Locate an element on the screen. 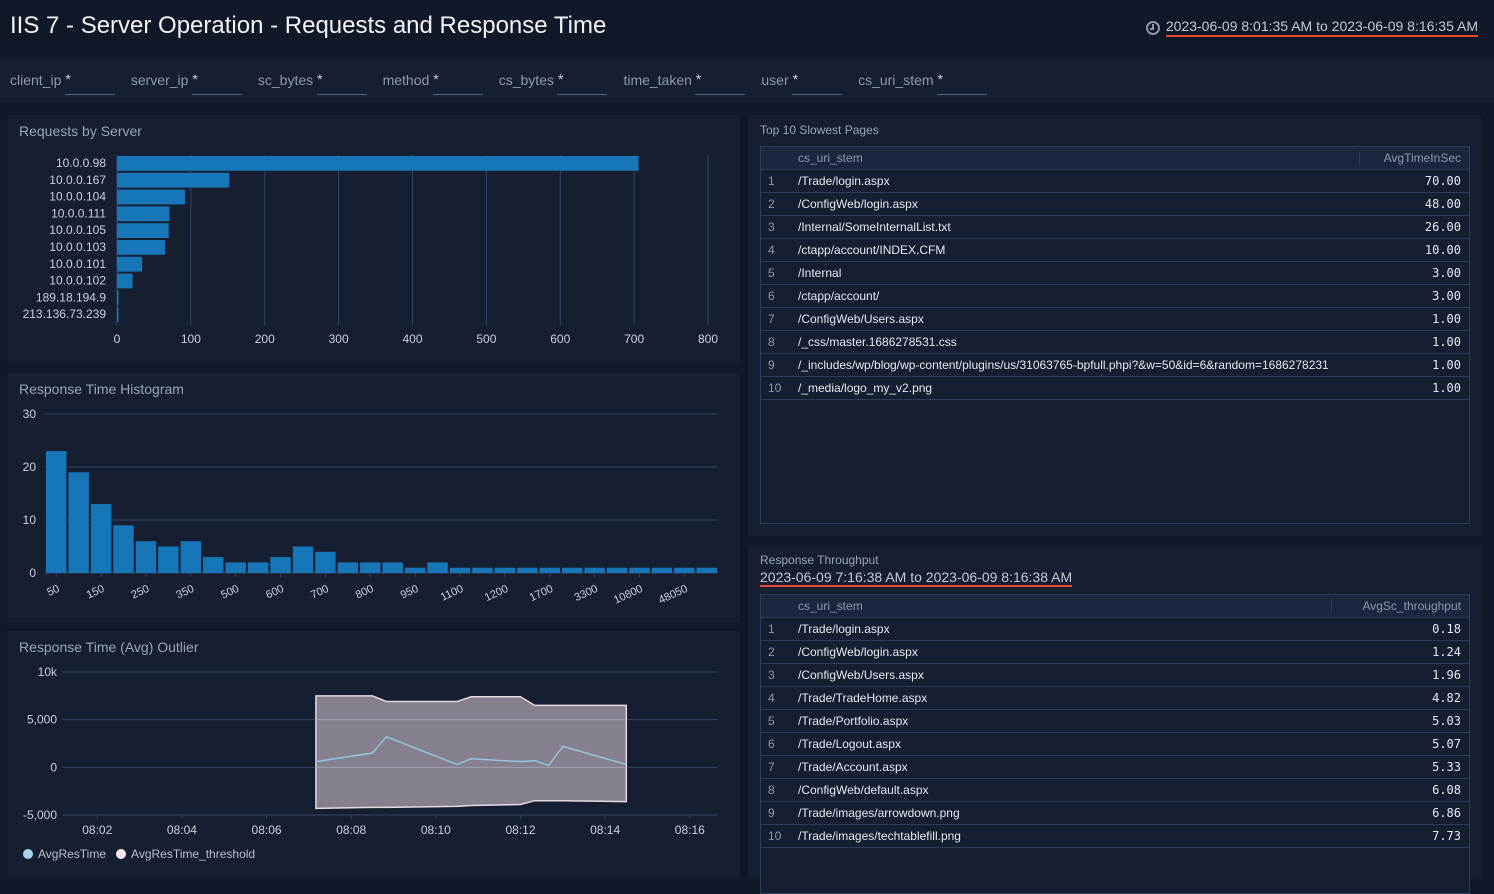 The image size is (1494, 894). x-tick-label: 3300 is located at coordinates (586, 593).